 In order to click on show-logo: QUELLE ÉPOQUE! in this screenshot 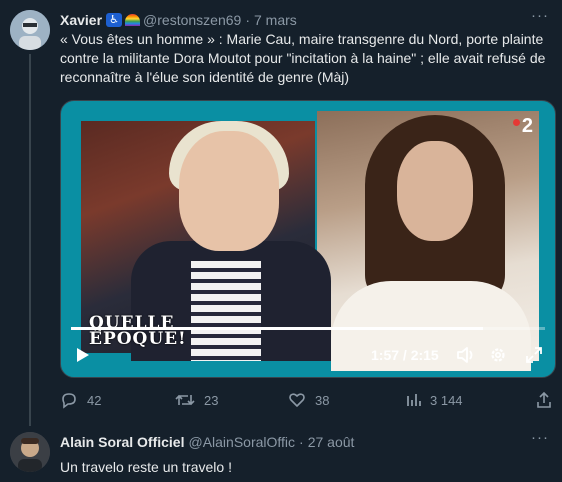, I will do `click(138, 332)`.